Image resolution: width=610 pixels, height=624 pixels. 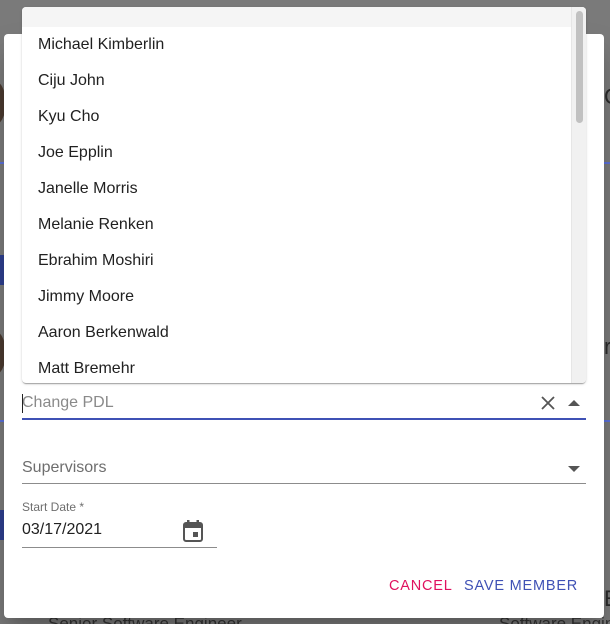 What do you see at coordinates (304, 153) in the screenshot?
I see `pdl-option: Joe Epplin` at bounding box center [304, 153].